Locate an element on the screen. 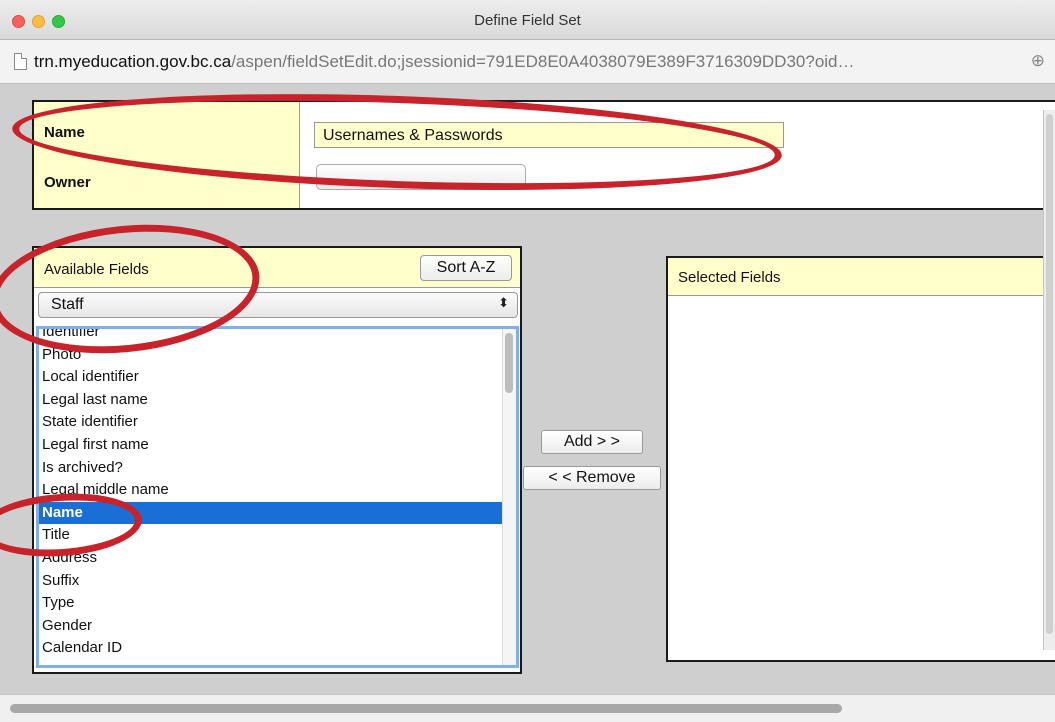  available-fields-title: Available Fields is located at coordinates (96, 269).